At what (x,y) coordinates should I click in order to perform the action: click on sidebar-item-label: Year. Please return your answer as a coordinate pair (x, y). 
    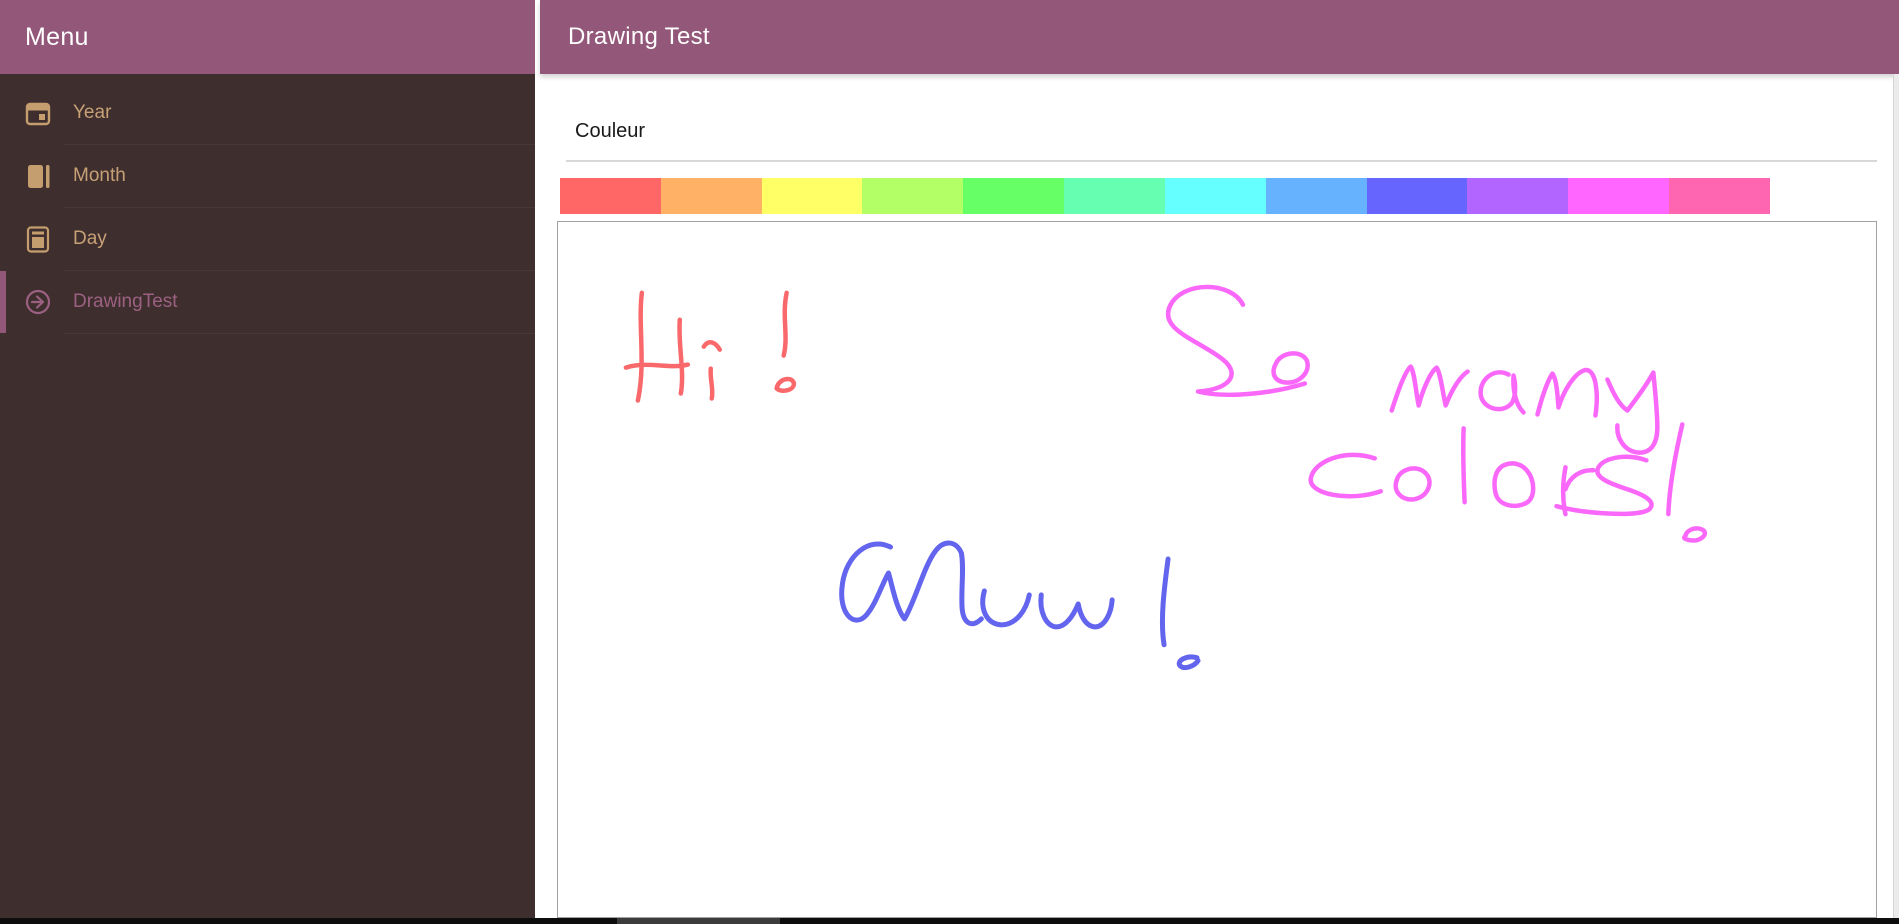
    Looking at the image, I should click on (92, 112).